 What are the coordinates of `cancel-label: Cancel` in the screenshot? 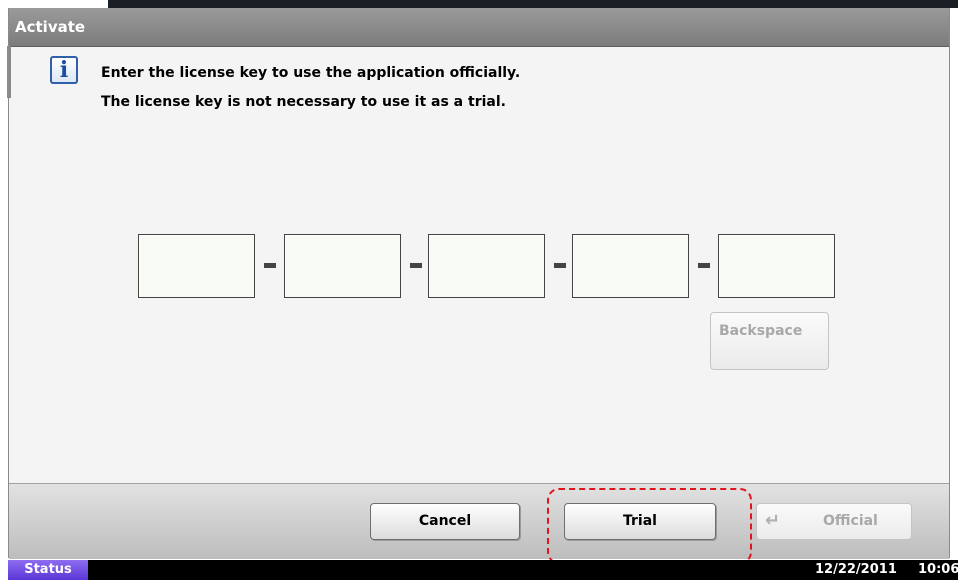 It's located at (445, 521).